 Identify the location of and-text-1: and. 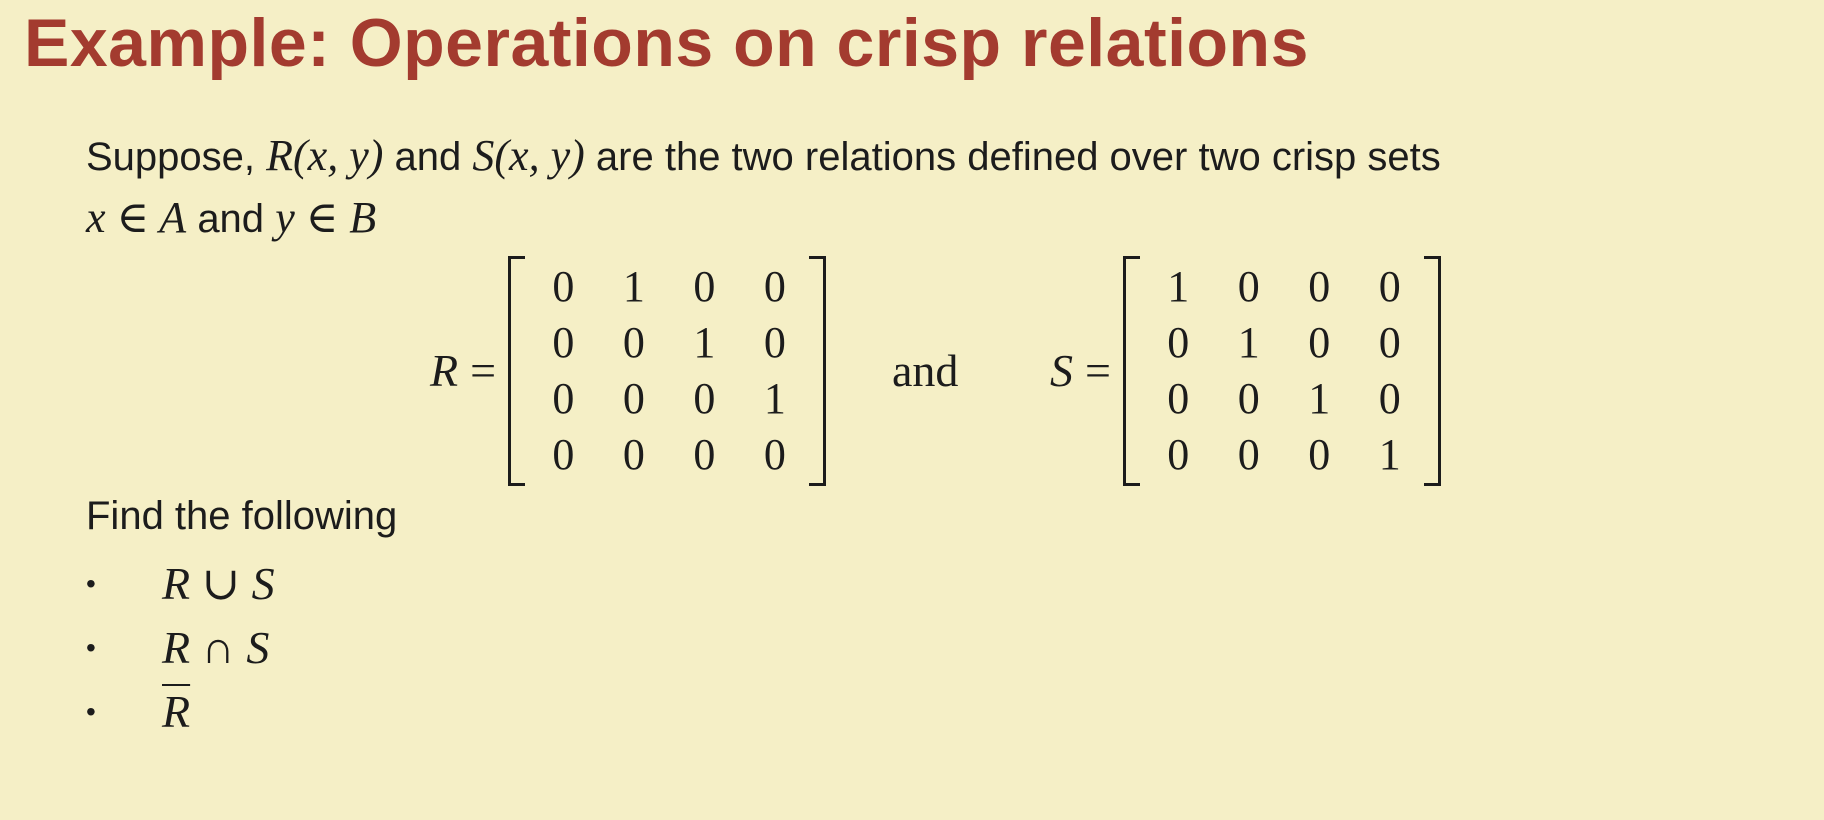
(428, 157).